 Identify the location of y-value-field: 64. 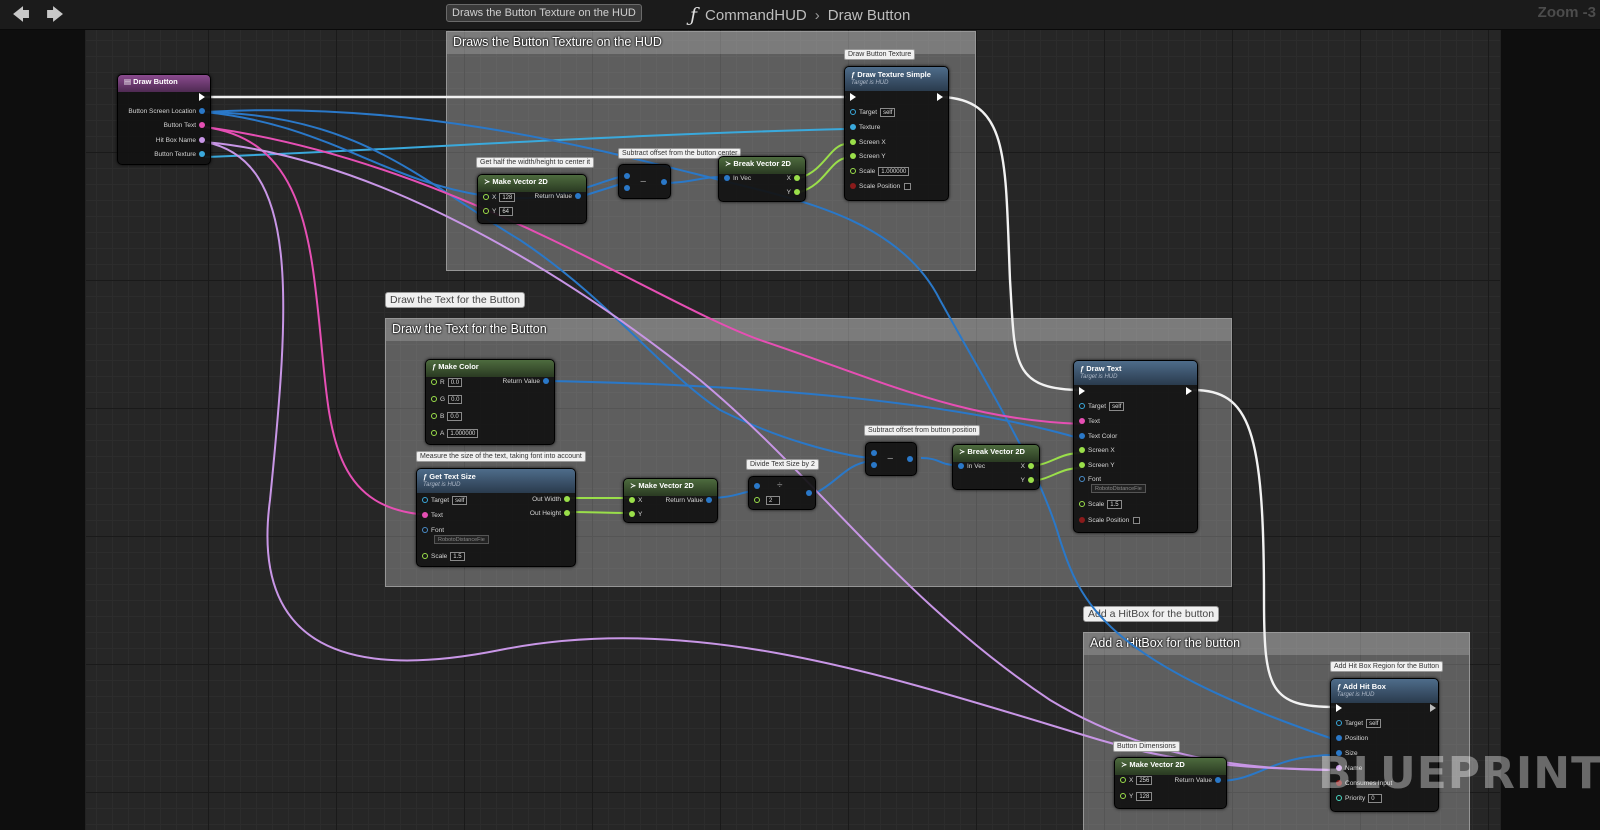
(506, 211).